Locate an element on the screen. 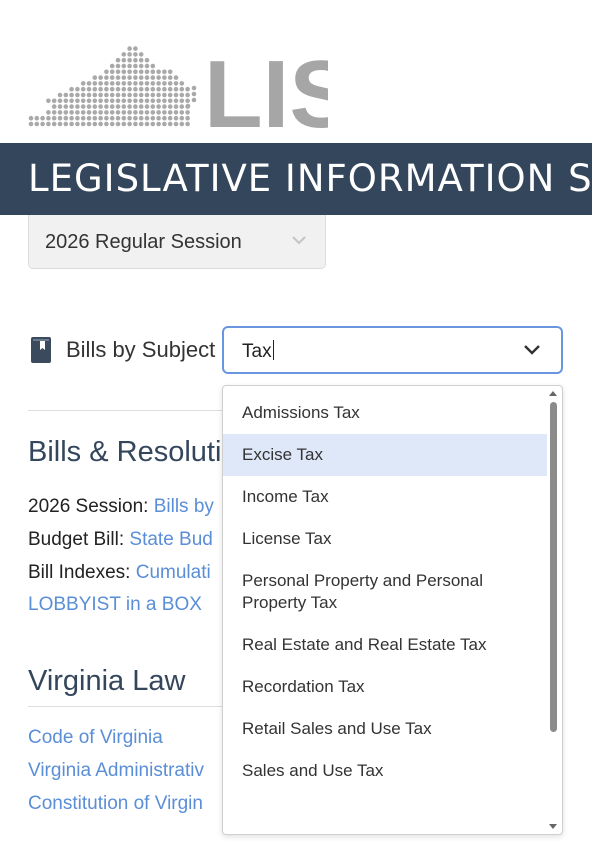 This screenshot has width=592, height=866. dropdown-option: Income Tax is located at coordinates (385, 497).